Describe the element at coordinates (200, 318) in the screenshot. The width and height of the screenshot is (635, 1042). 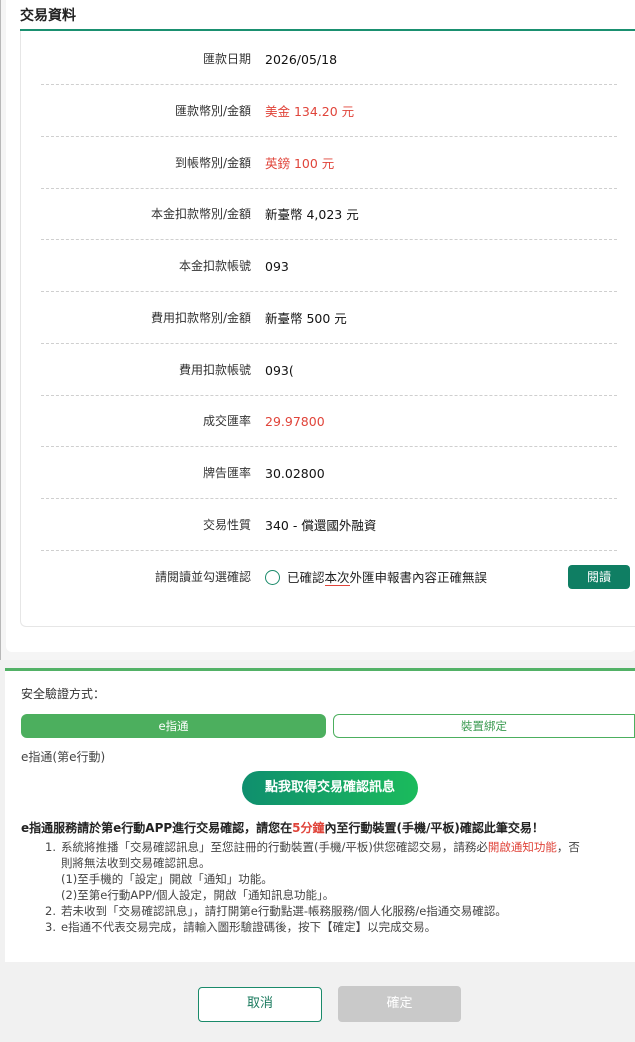
I see `row-label: 費用扣款幣別/金額` at that location.